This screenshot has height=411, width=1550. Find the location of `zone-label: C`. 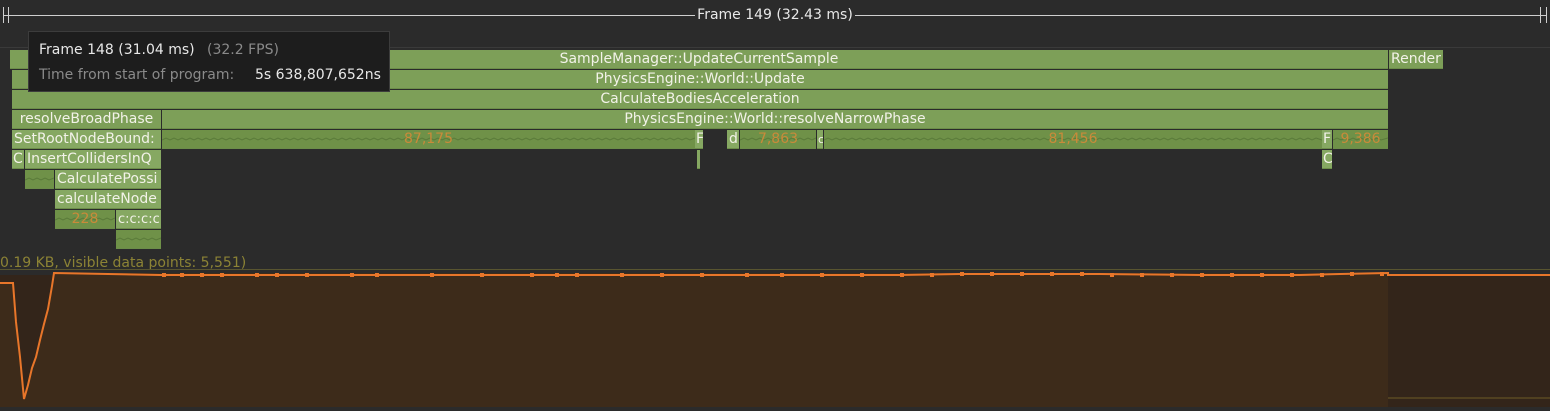

zone-label: C is located at coordinates (1327, 159).